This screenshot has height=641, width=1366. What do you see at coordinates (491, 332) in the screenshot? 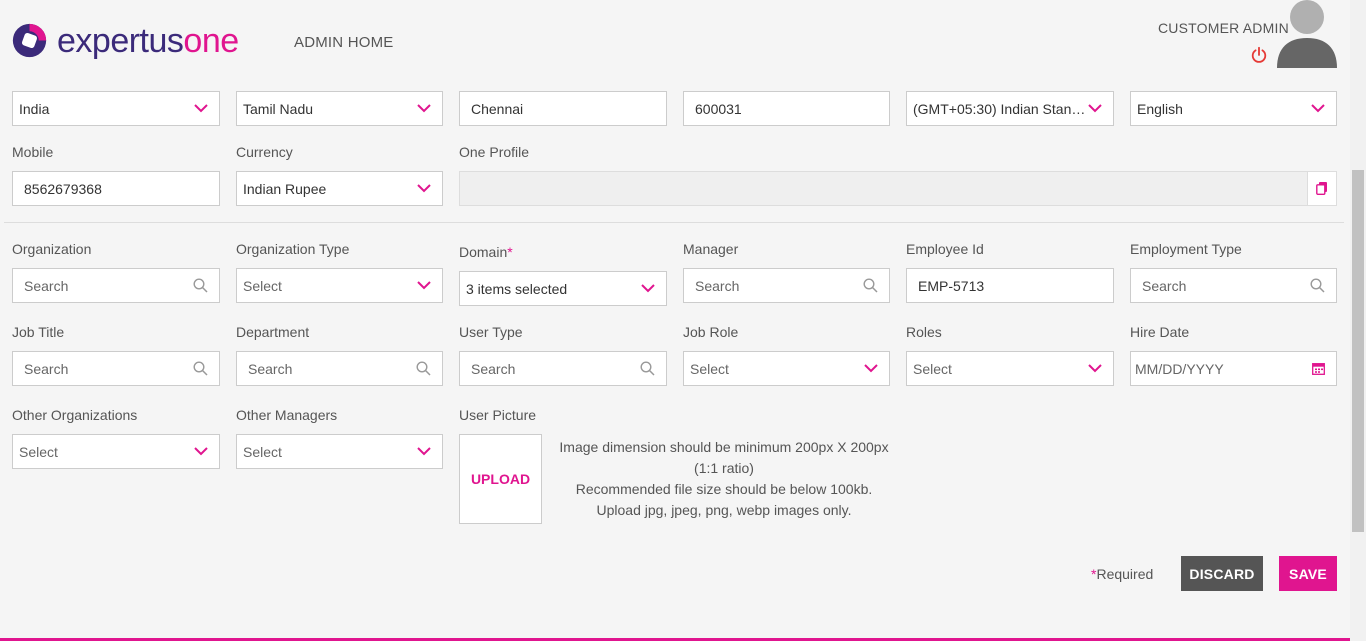
I see `user-type-label: User Type` at bounding box center [491, 332].